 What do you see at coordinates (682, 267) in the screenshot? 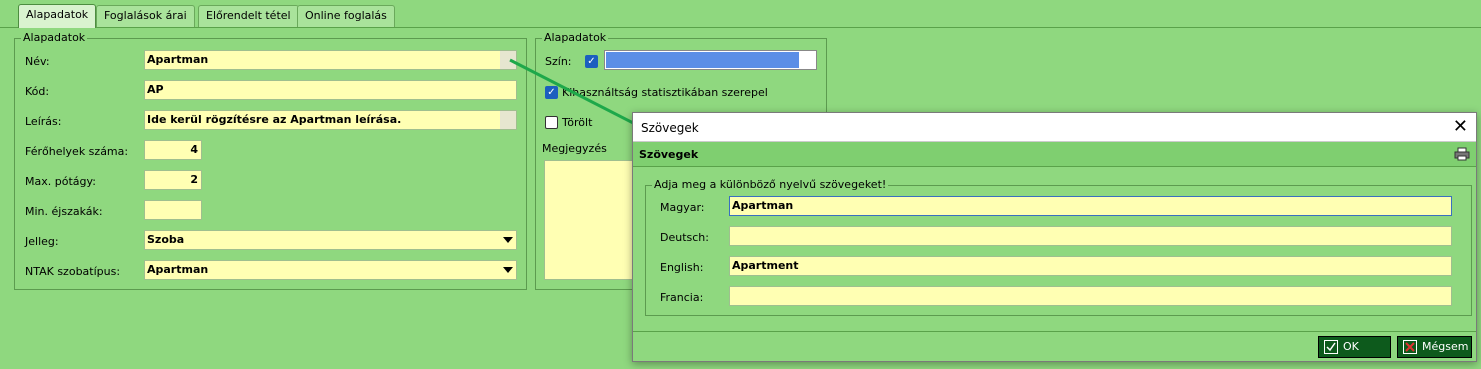
I see `lang-label-english: English:` at bounding box center [682, 267].